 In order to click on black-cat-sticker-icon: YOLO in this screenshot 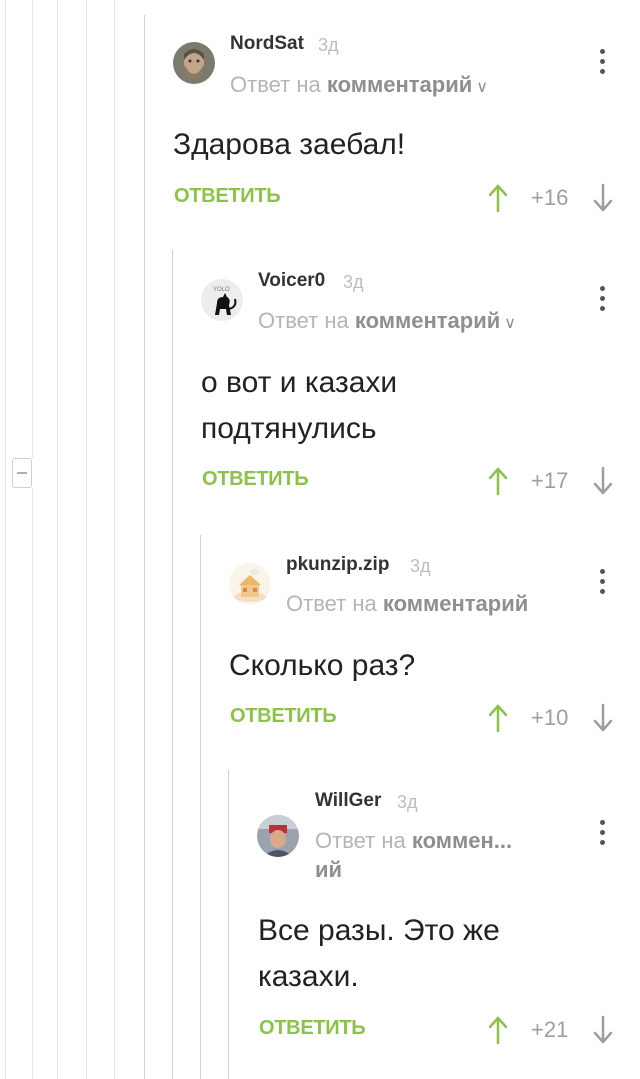, I will do `click(222, 300)`.